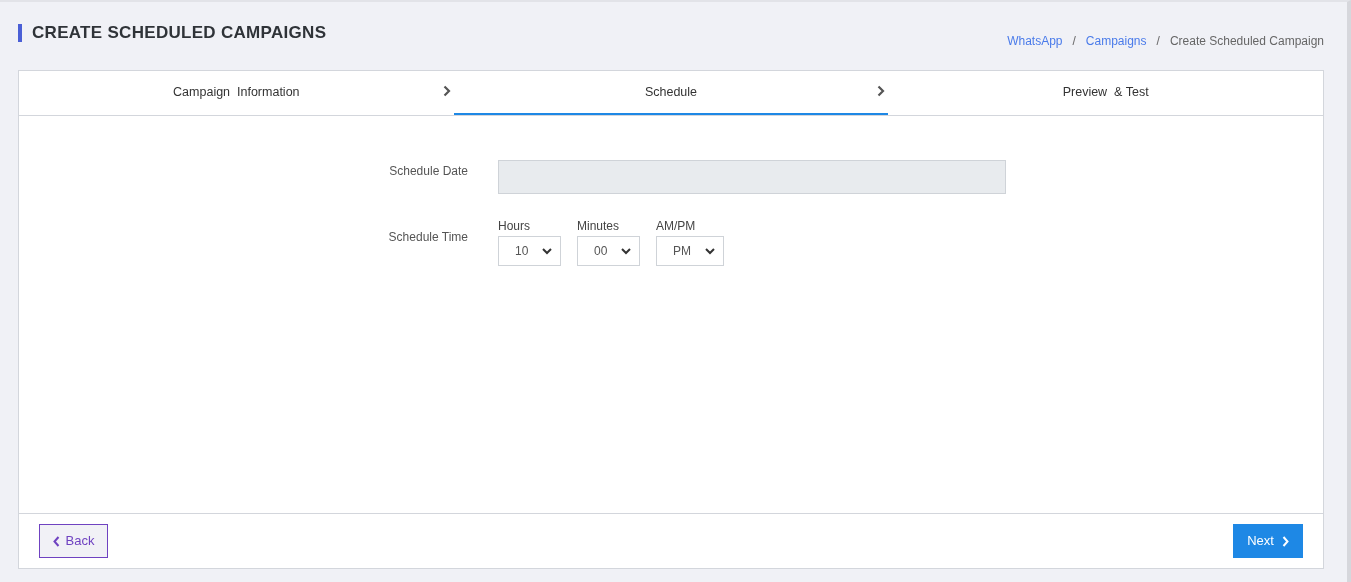 Image resolution: width=1351 pixels, height=582 pixels. Describe the element at coordinates (1246, 41) in the screenshot. I see `breadcrumb-current: Create Scheduled Campaign` at that location.